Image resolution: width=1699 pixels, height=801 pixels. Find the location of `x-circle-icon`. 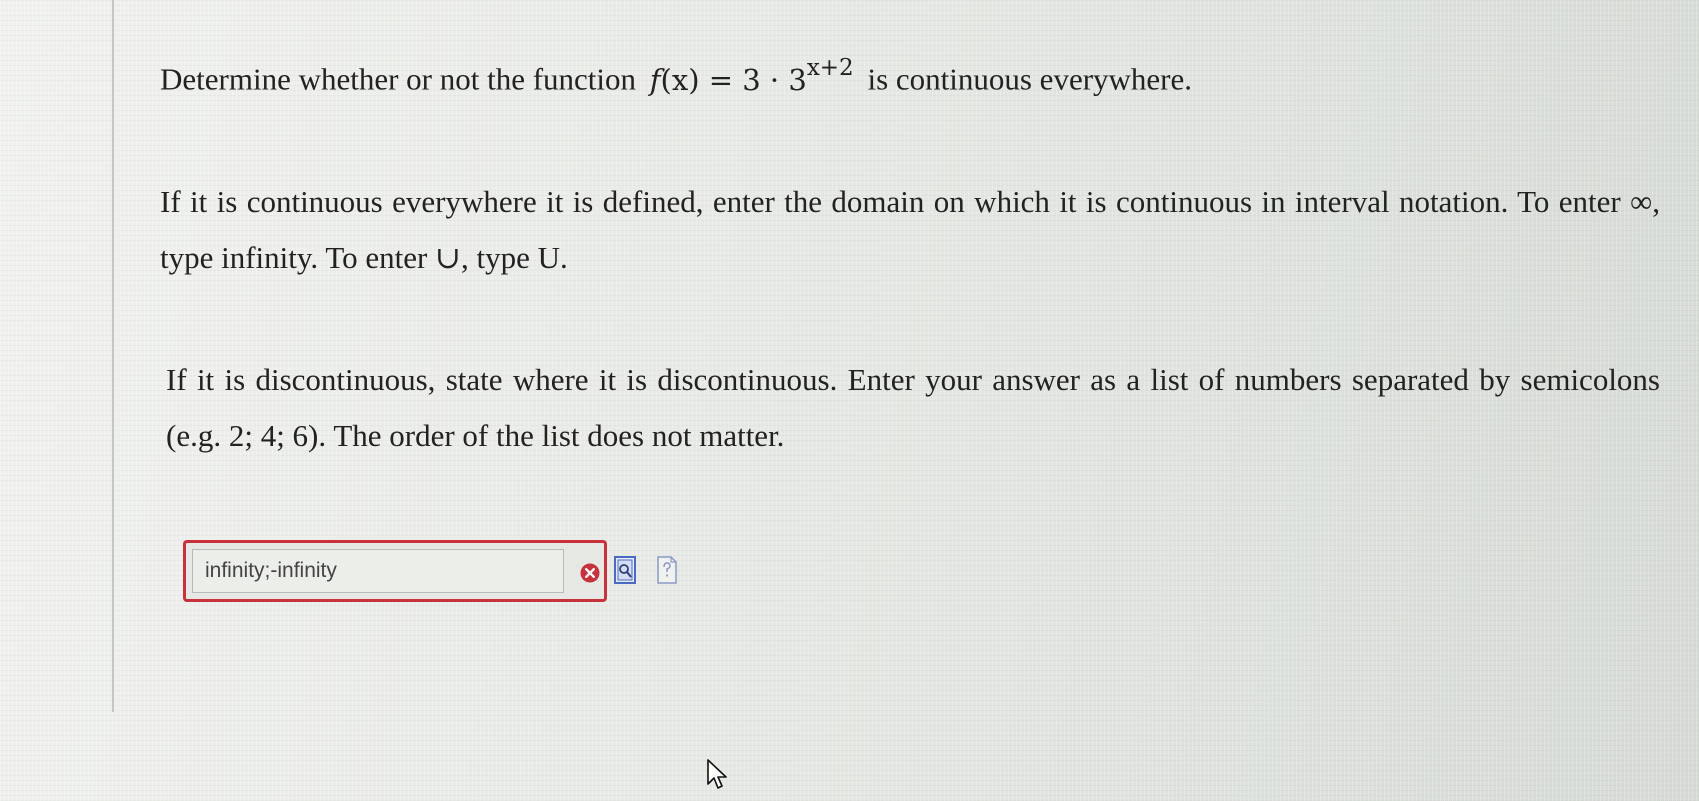

x-circle-icon is located at coordinates (590, 573).